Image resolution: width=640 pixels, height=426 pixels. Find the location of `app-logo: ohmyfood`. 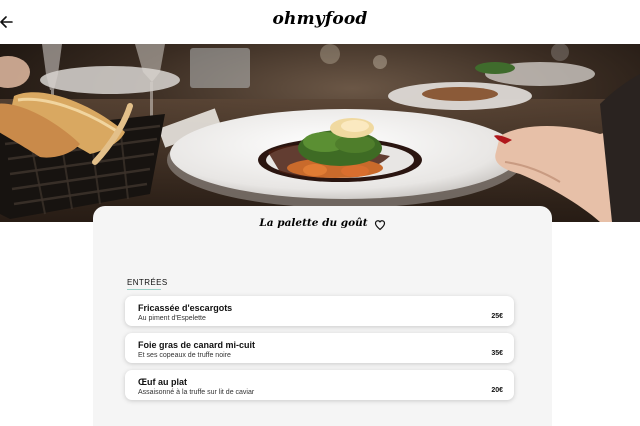

app-logo: ohmyfood is located at coordinates (320, 19).